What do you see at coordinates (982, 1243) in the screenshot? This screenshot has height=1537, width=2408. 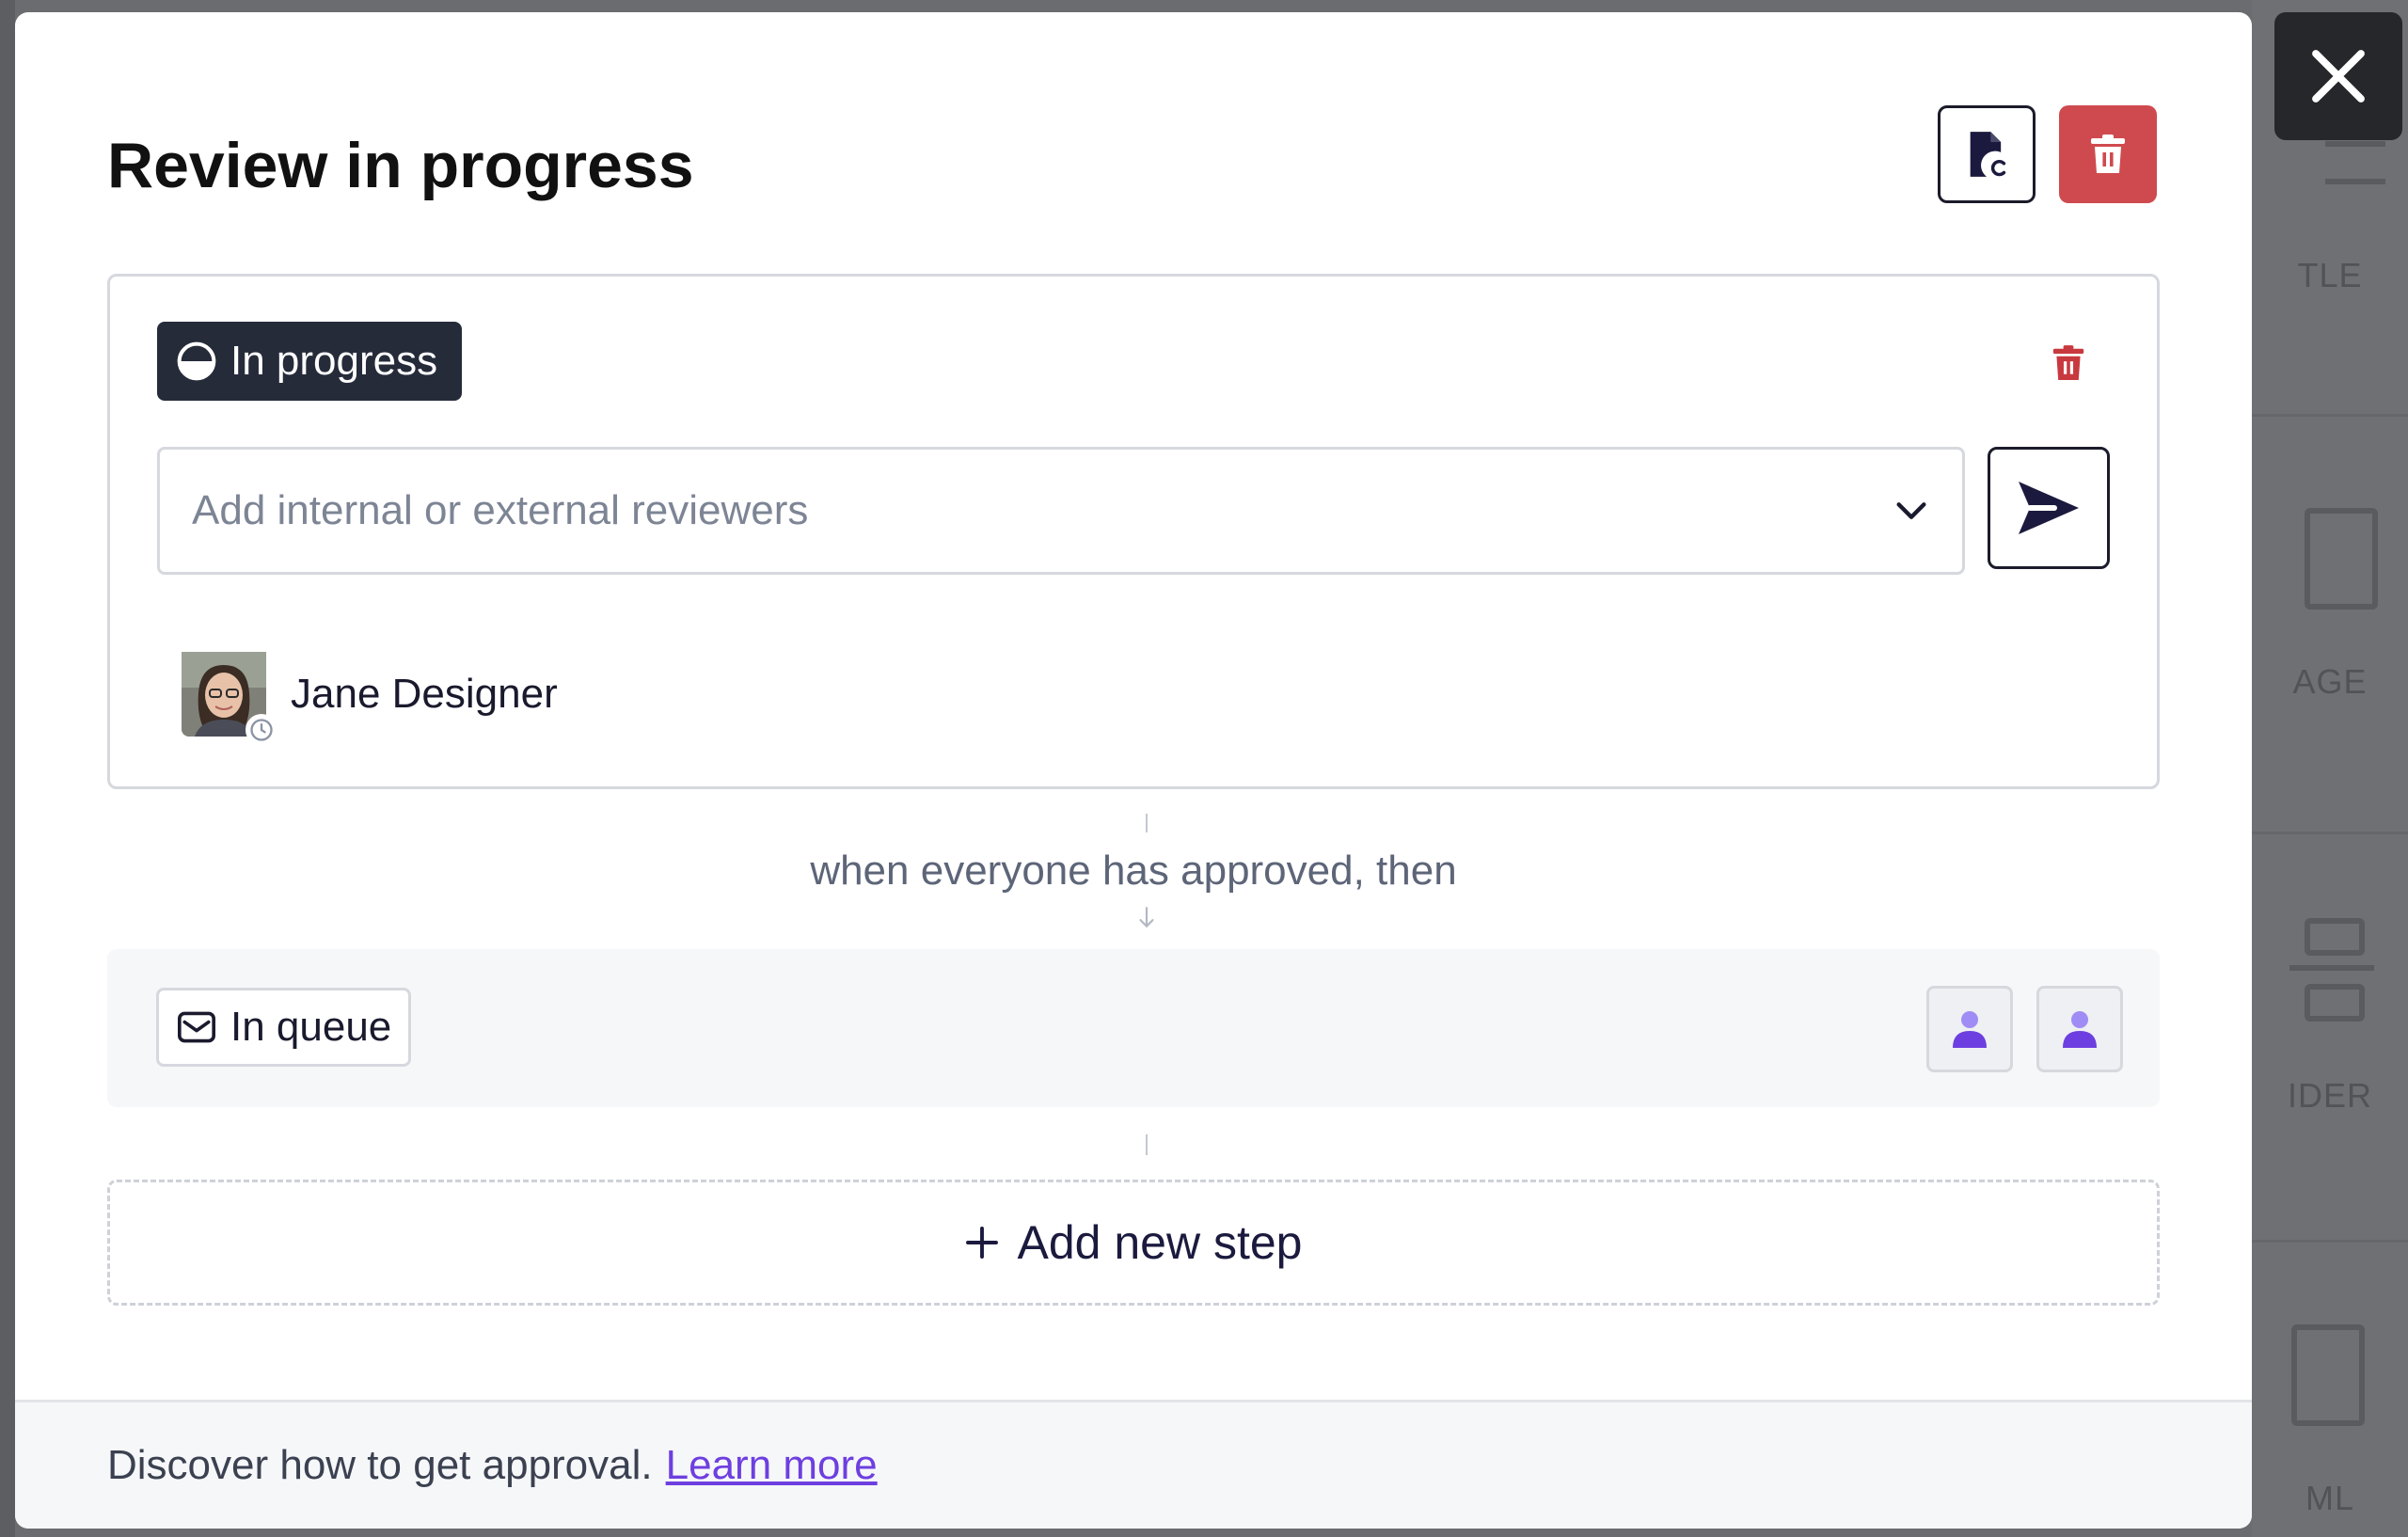 I see `plus-icon` at bounding box center [982, 1243].